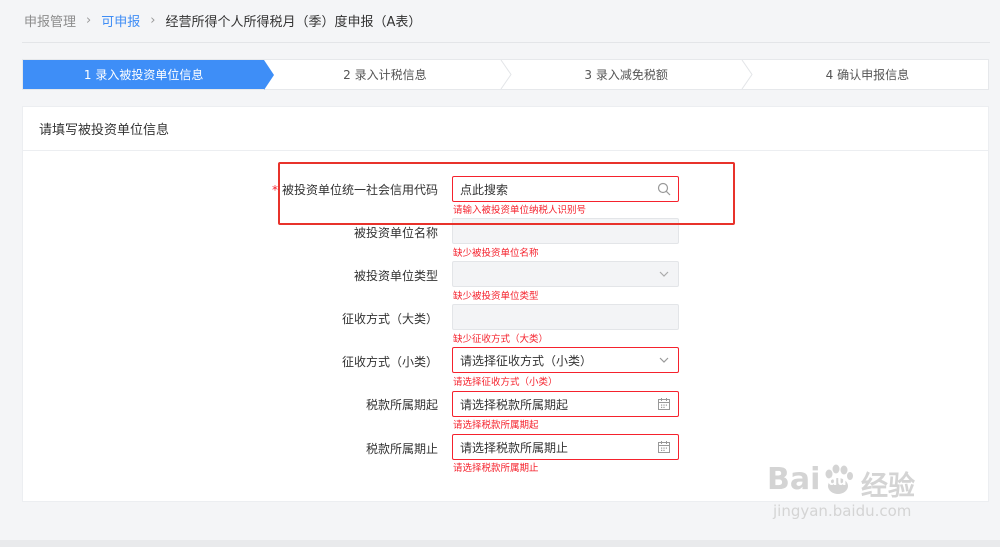  Describe the element at coordinates (505, 129) in the screenshot. I see `panel-title: 请填写被投资单位信息` at that location.